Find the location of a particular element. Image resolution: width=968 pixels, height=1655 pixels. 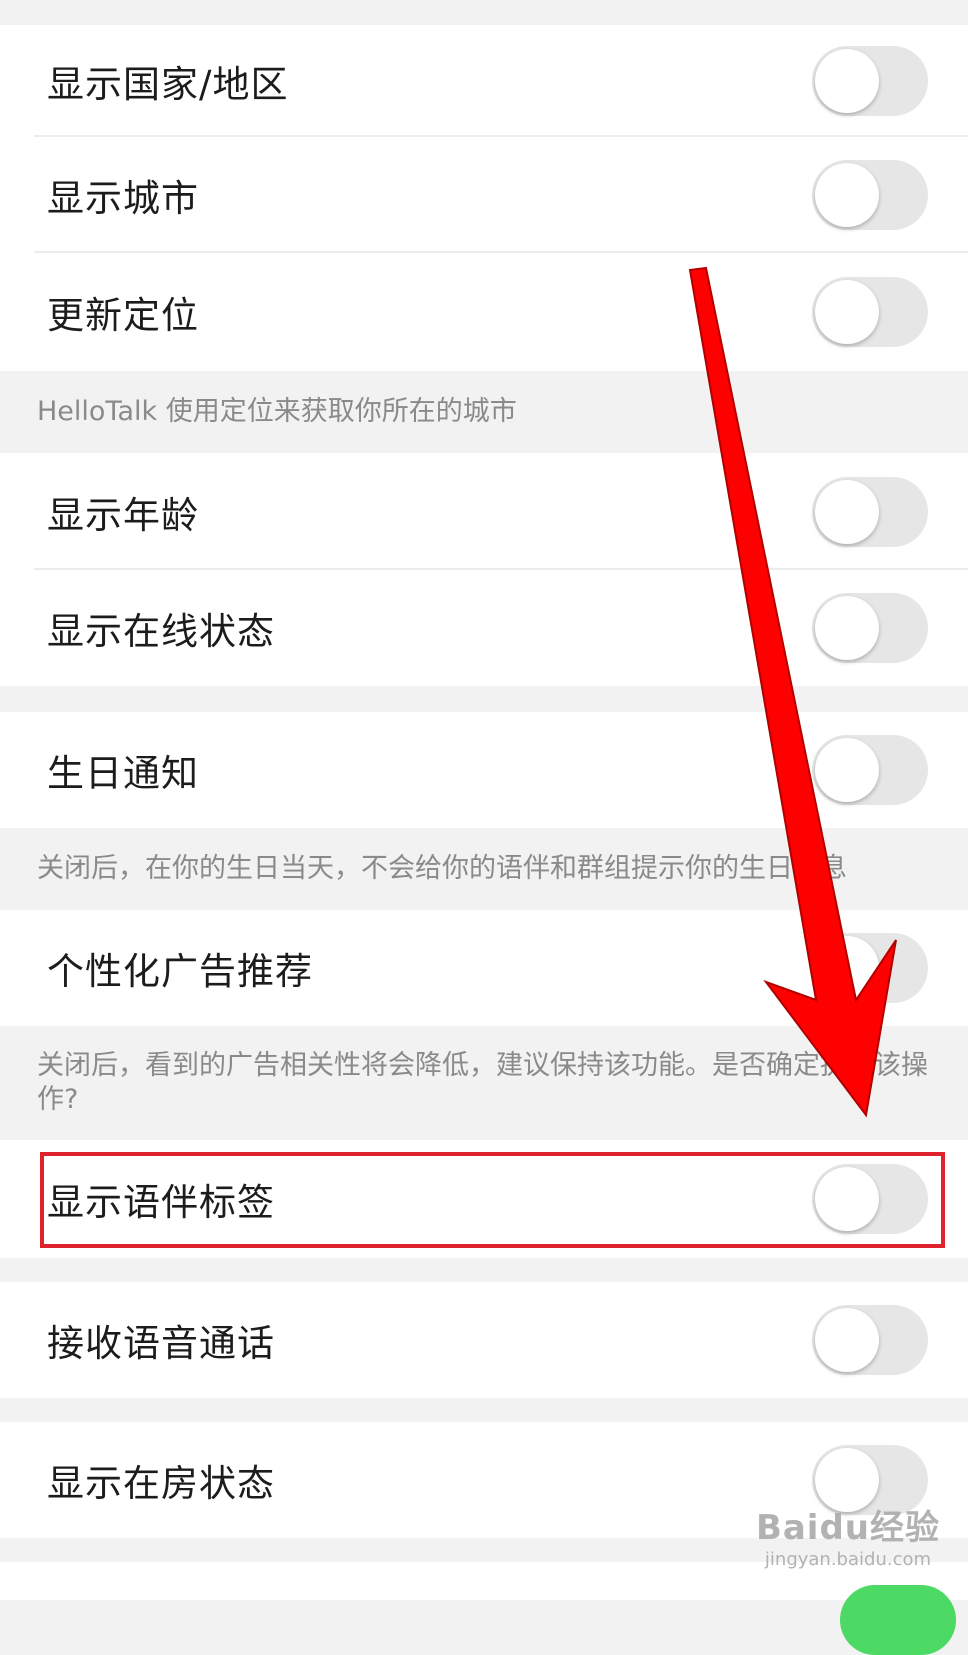

update-location-toggle is located at coordinates (870, 312).